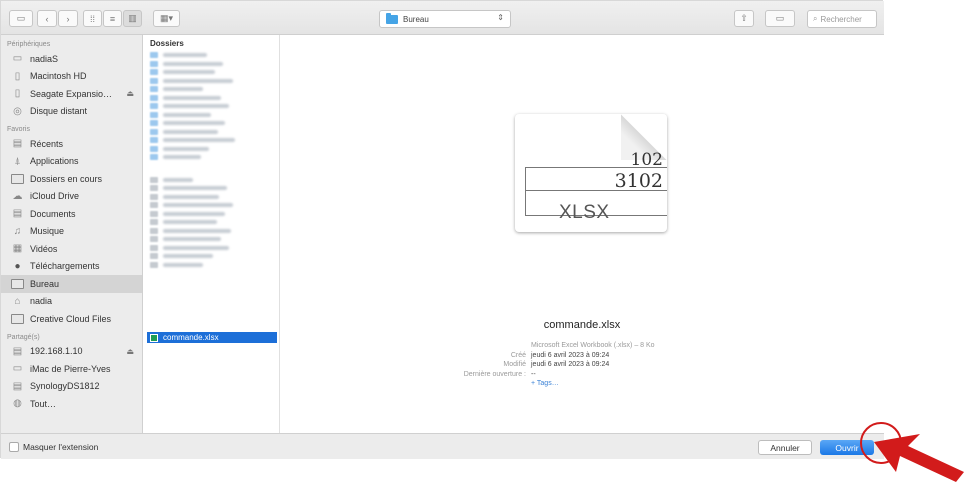 The height and width of the screenshot is (484, 968). I want to click on sidebar-item: ♫ Musique, so click(71, 232).